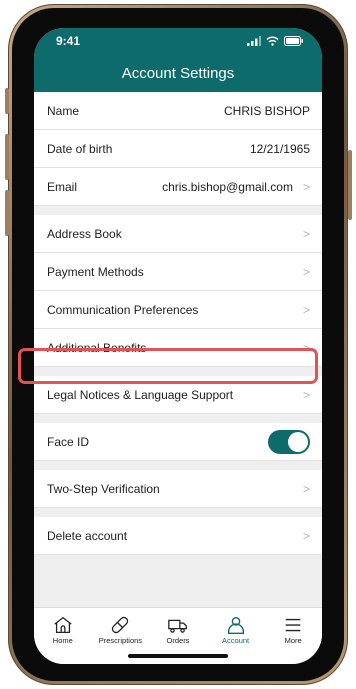  I want to click on face-id-label: Face ID, so click(68, 441).